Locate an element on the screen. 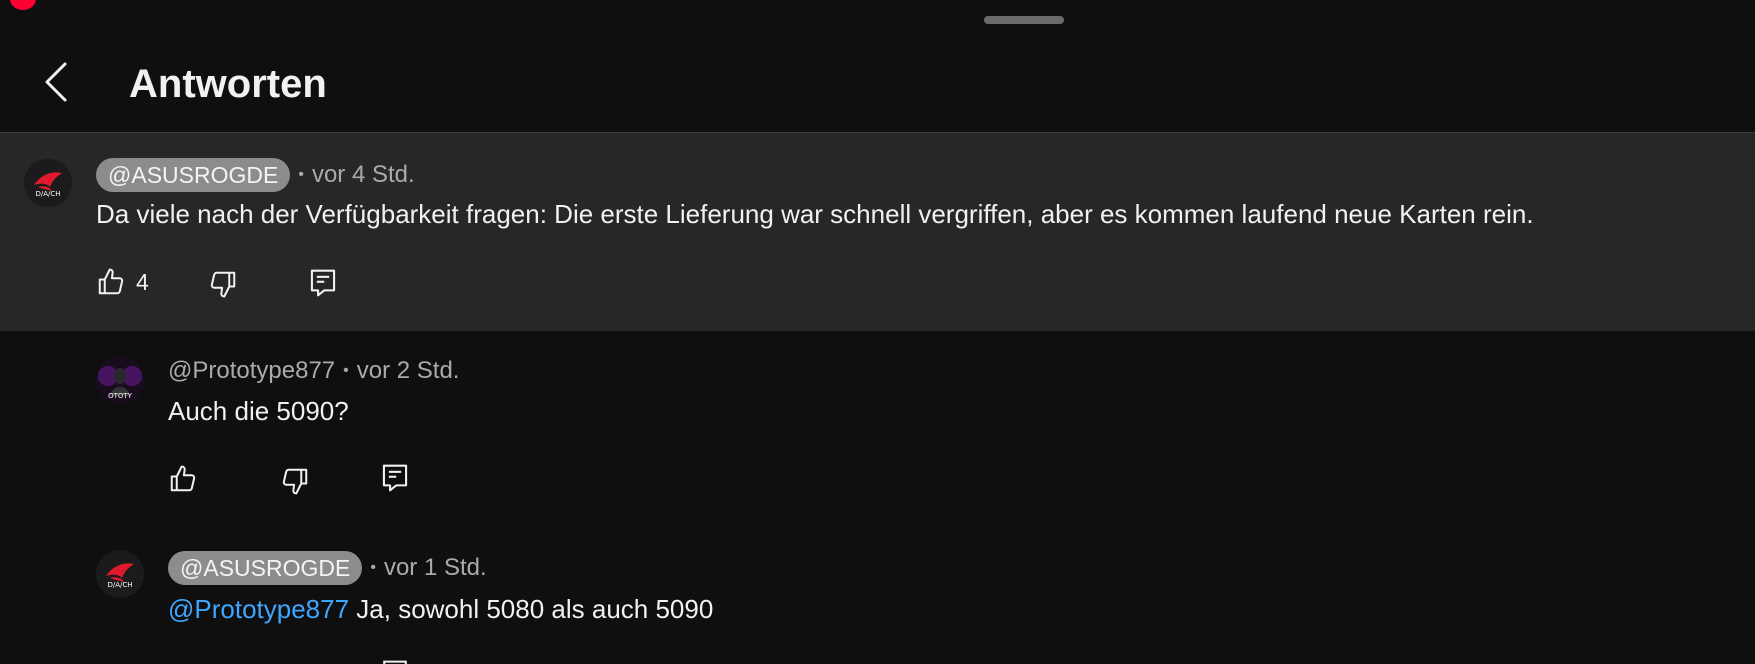  chevron-left-icon is located at coordinates (56, 82).